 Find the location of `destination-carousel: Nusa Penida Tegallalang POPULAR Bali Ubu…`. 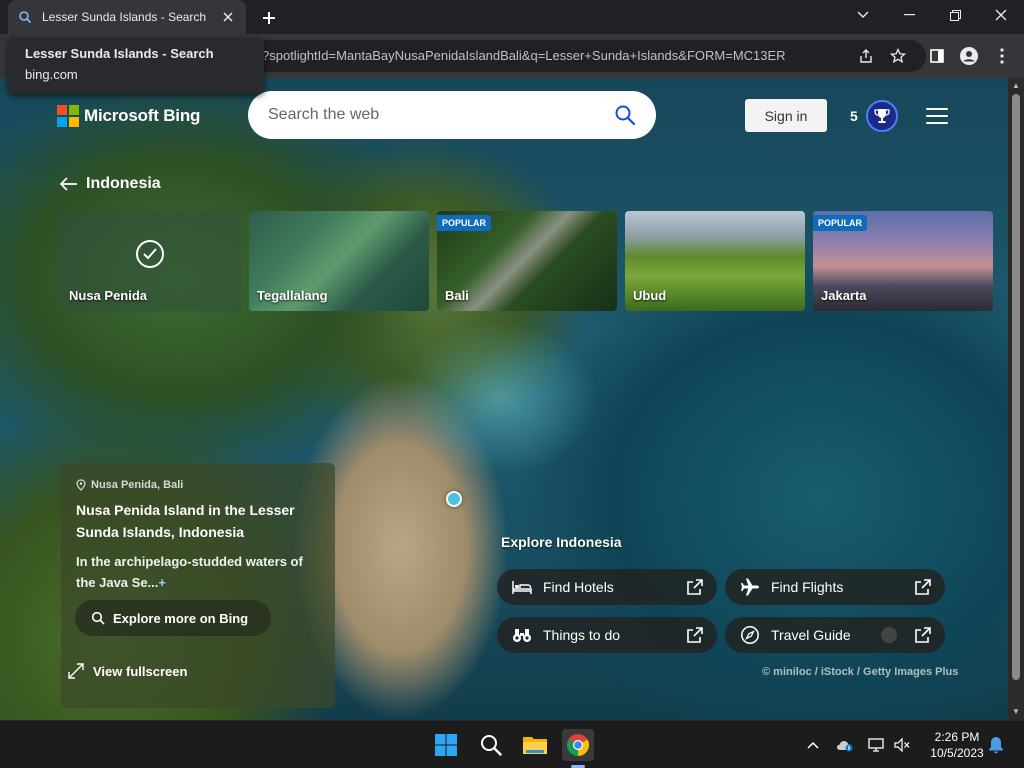

destination-carousel: Nusa Penida Tegallalang POPULAR Bali Ubu… is located at coordinates (534, 261).